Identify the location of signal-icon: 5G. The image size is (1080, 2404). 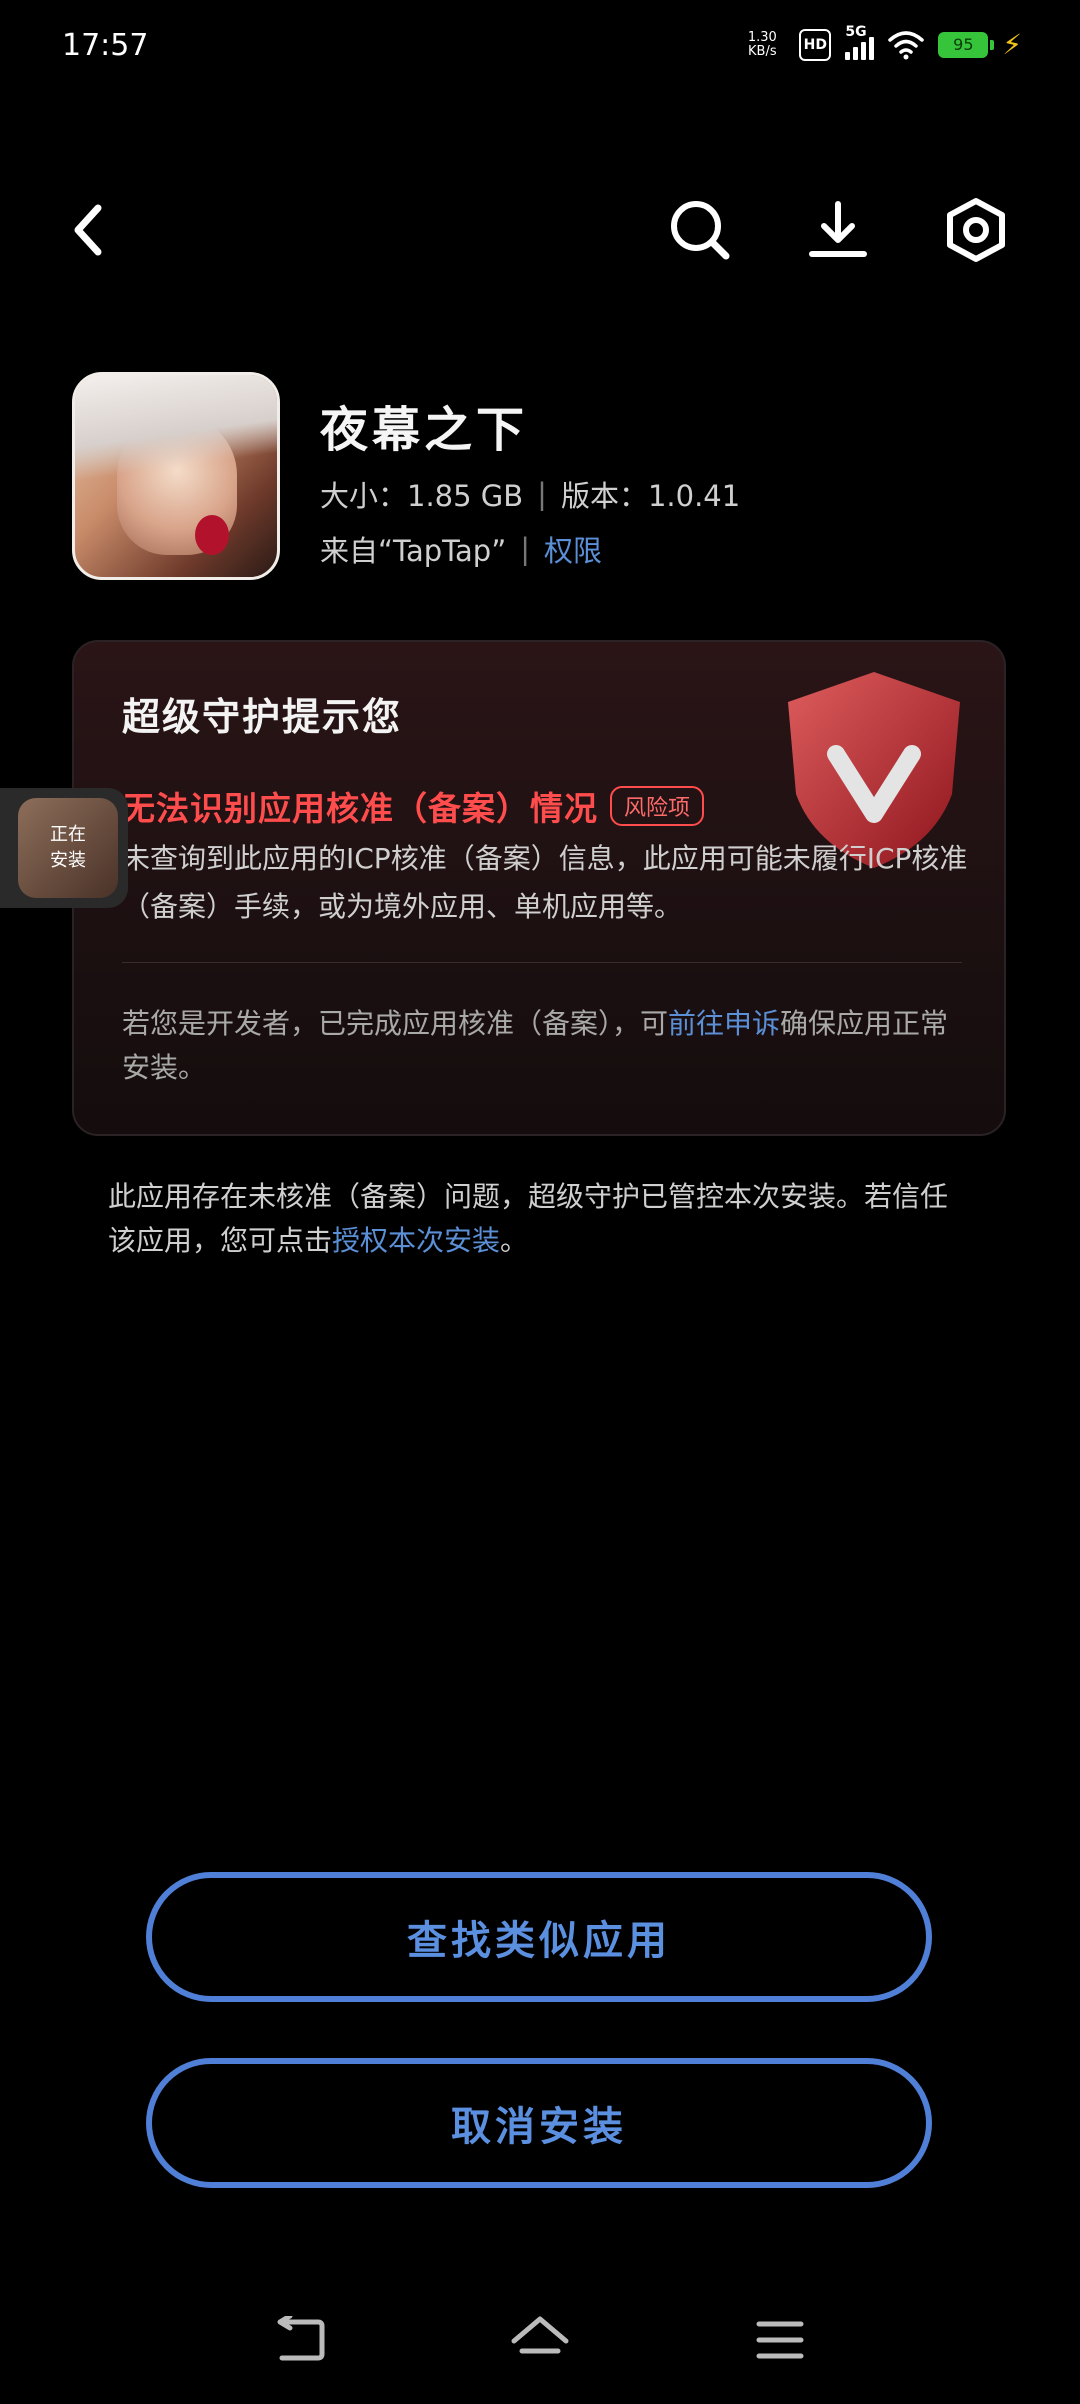
(860, 42).